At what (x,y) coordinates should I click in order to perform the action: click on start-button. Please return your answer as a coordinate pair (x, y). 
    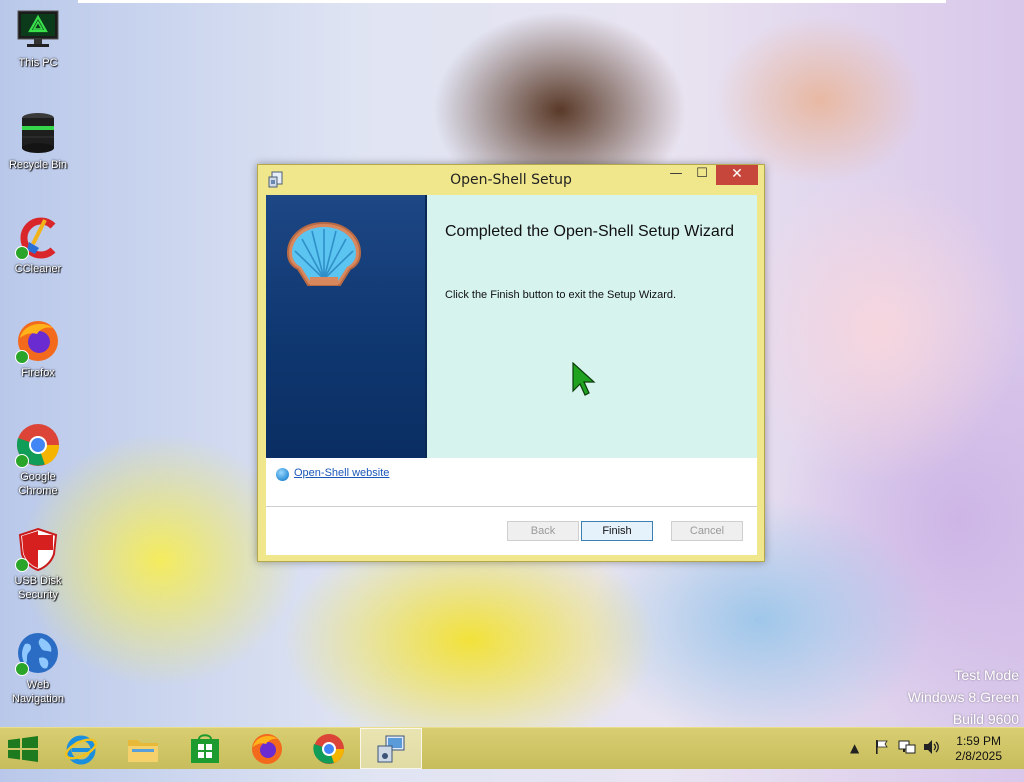
    Looking at the image, I should click on (23, 748).